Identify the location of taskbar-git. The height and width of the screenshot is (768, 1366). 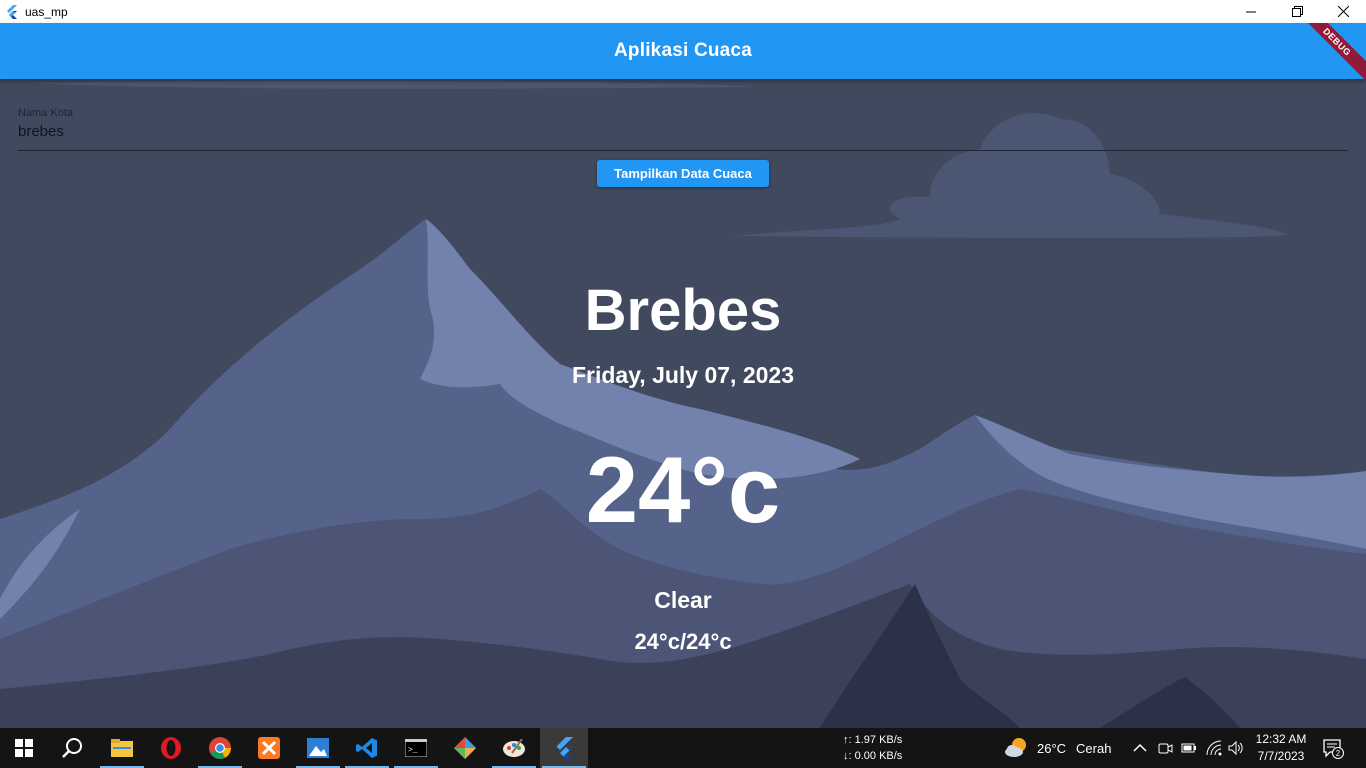
(465, 748).